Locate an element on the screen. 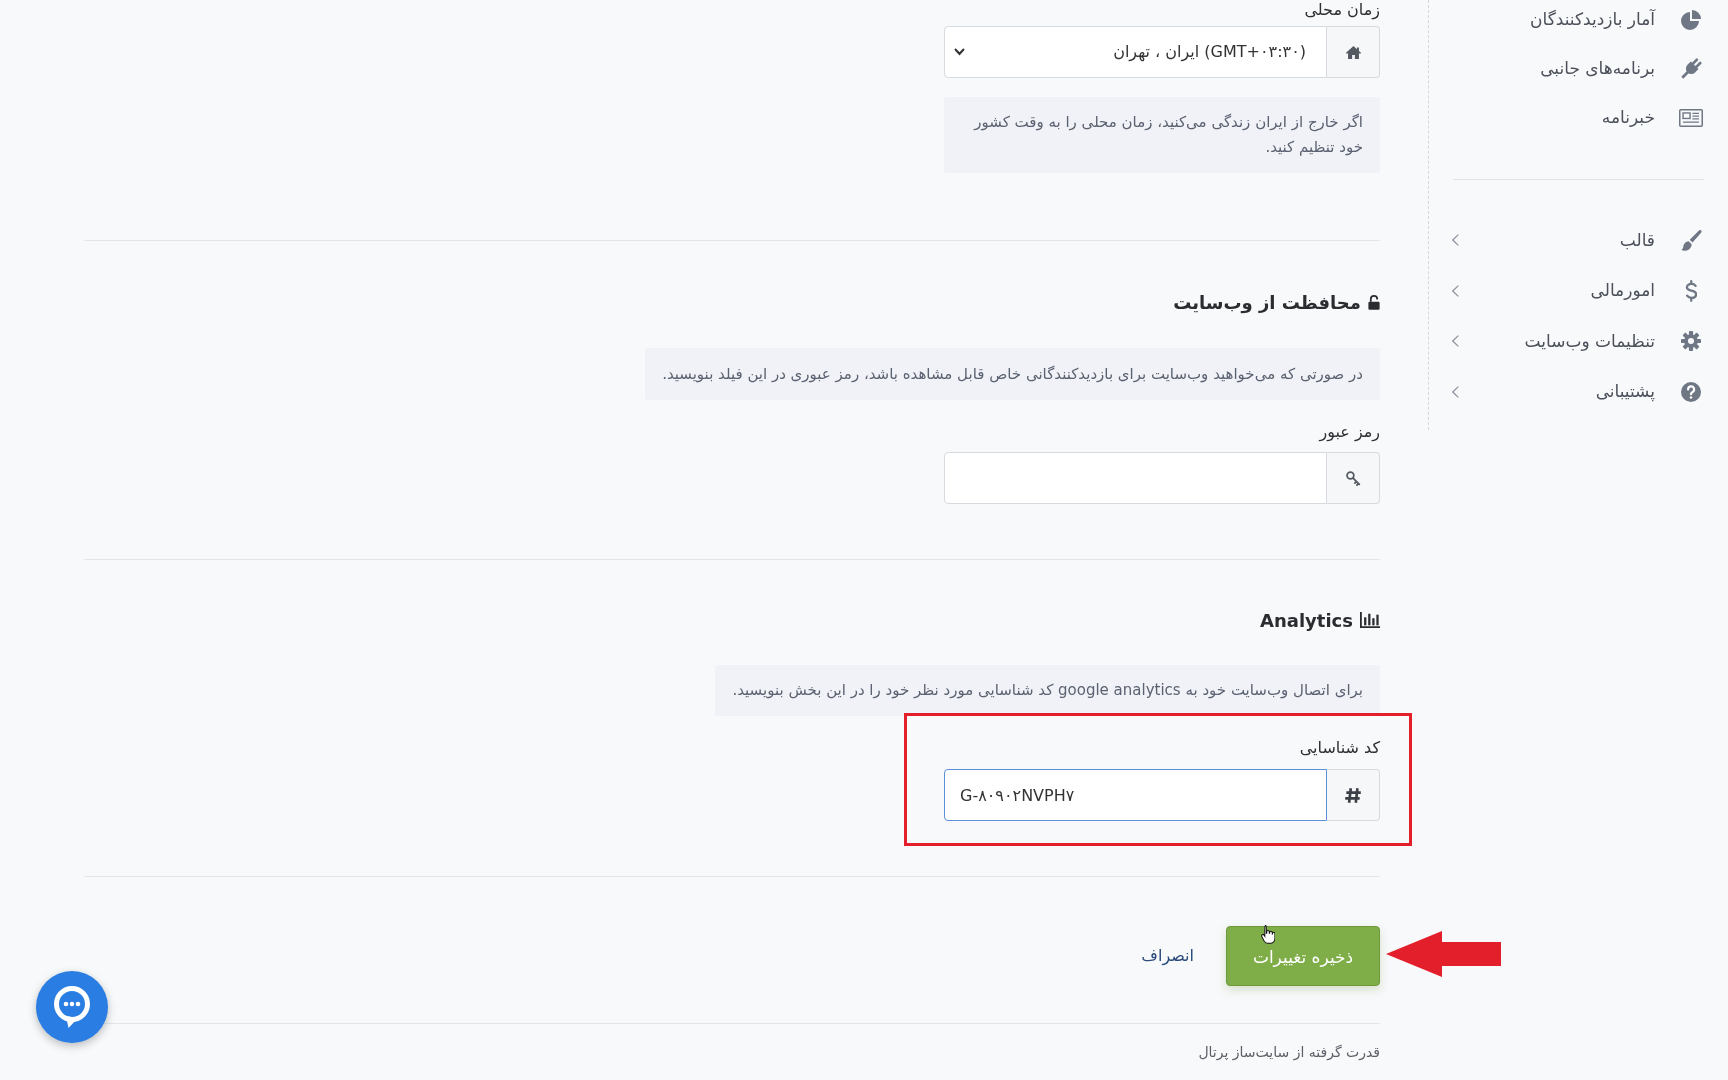 This screenshot has width=1728, height=1080. section-heading: Analytics is located at coordinates (1306, 620).